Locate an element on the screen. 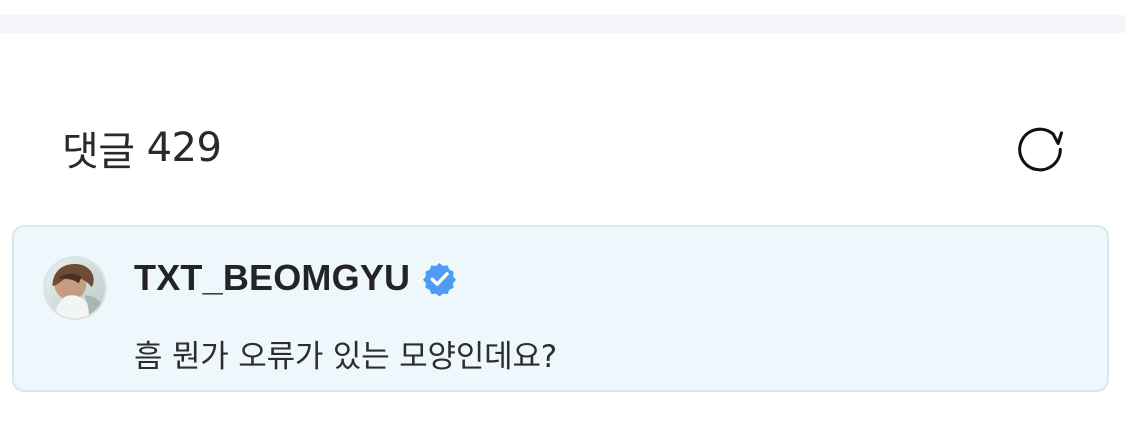 This screenshot has width=1125, height=431. profile-avatar-icon is located at coordinates (75, 288).